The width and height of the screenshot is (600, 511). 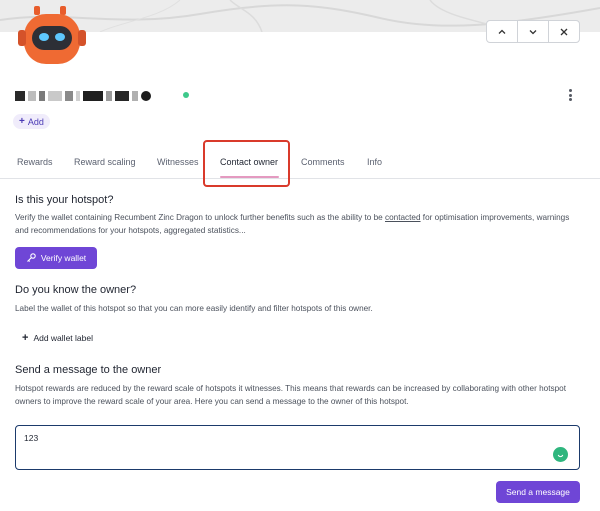 I want to click on next-button, so click(x=533, y=31).